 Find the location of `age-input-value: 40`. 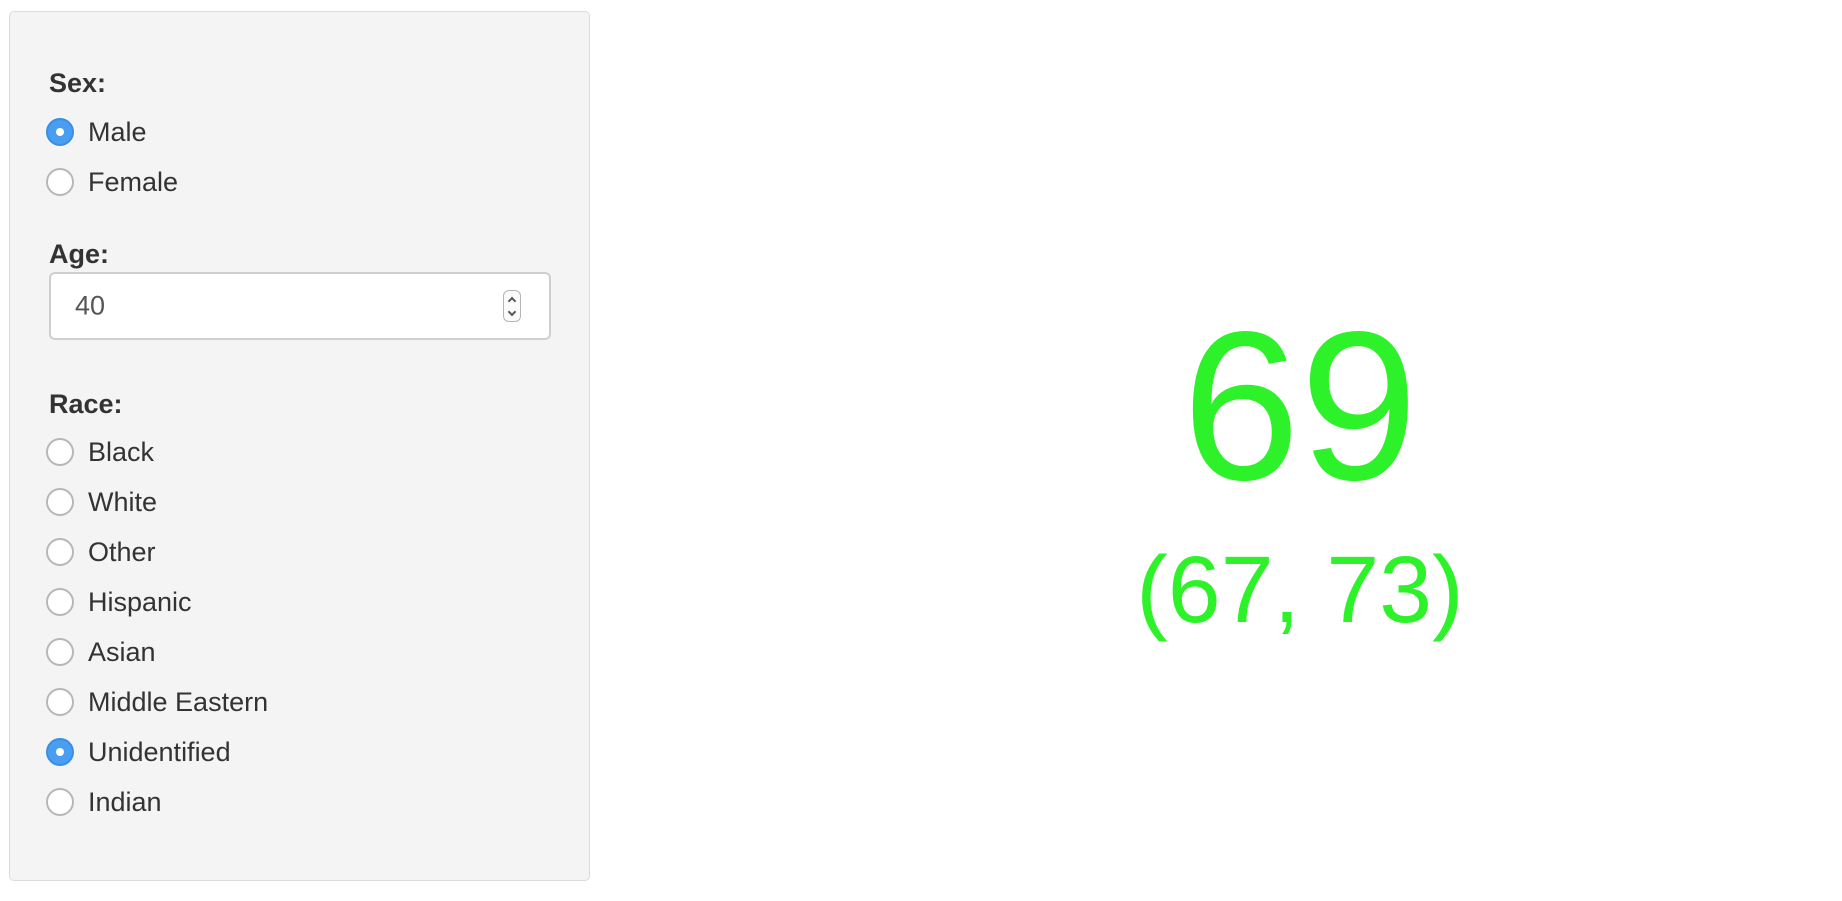

age-input-value: 40 is located at coordinates (90, 306).